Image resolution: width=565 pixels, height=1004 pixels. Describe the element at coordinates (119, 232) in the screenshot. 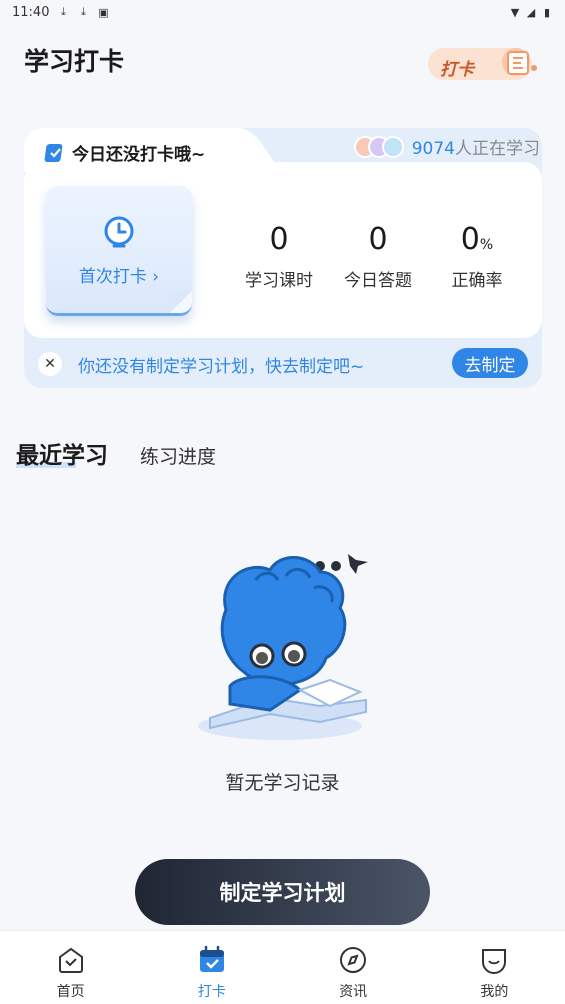

I see `clock-icon` at that location.